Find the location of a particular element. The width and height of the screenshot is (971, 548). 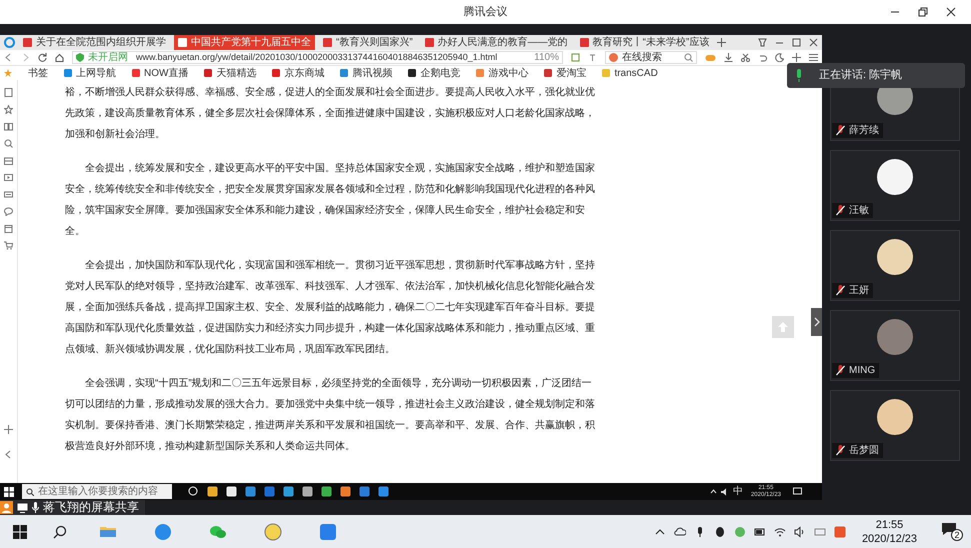

participant-name: MING is located at coordinates (862, 370).